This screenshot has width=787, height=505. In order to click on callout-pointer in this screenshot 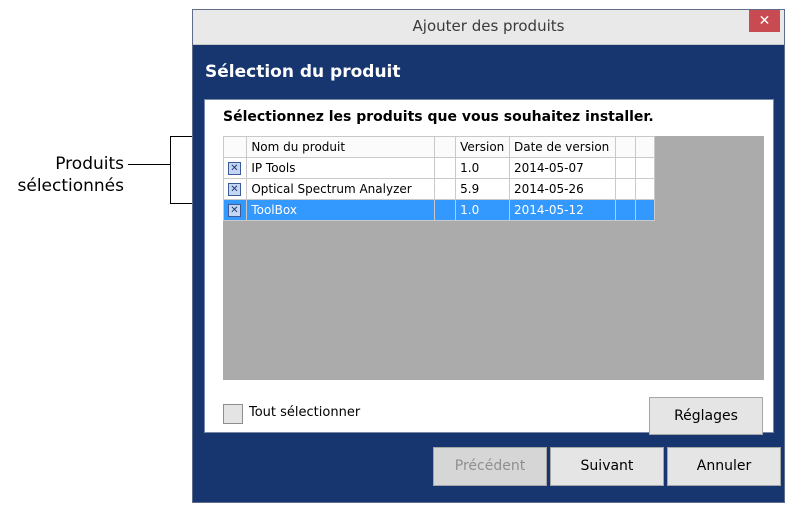, I will do `click(149, 164)`.